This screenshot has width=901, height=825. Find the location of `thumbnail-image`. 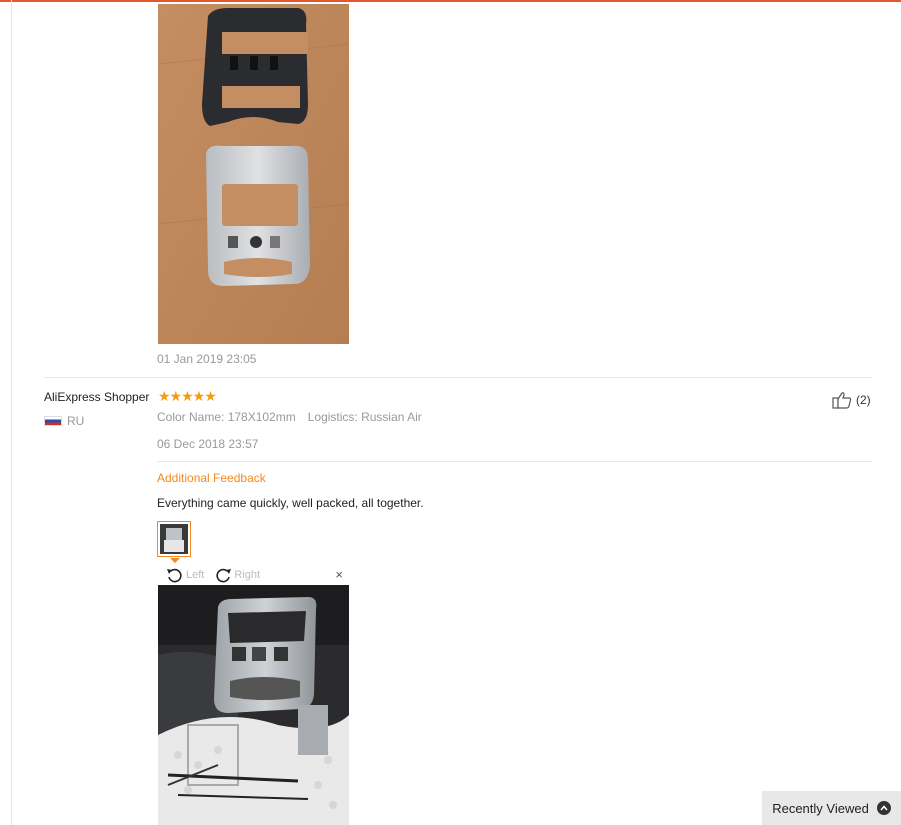

thumbnail-image is located at coordinates (174, 539).